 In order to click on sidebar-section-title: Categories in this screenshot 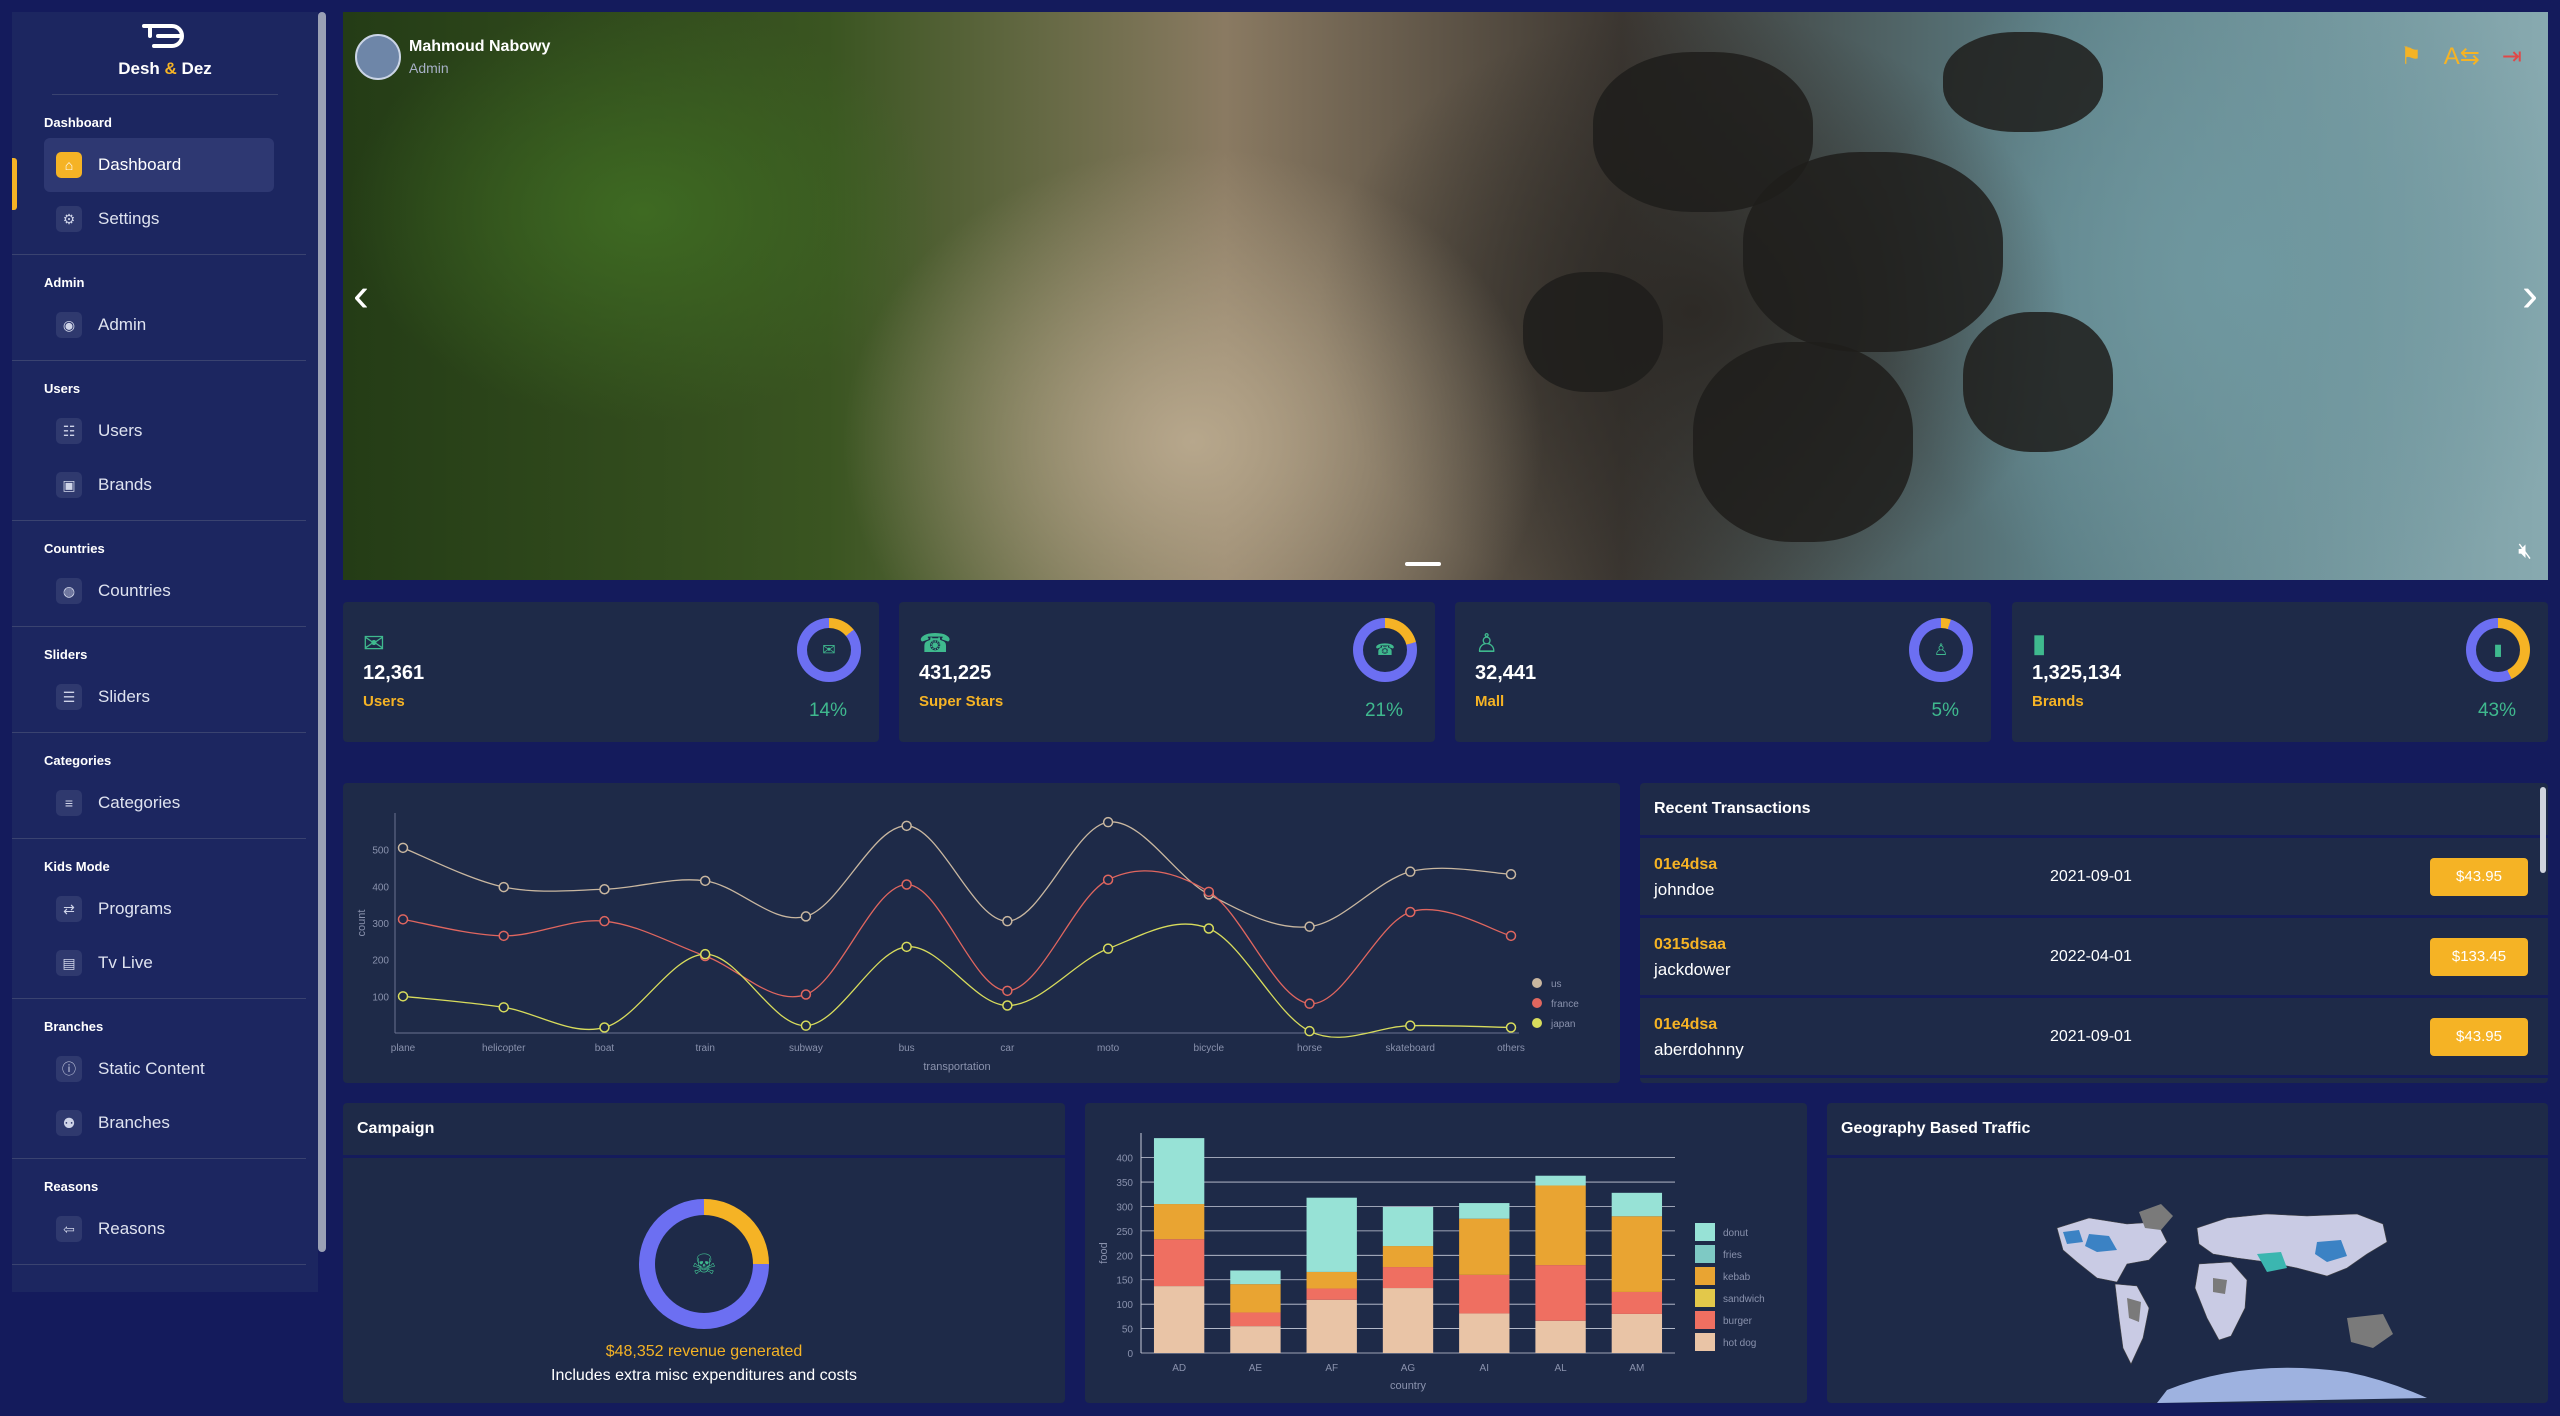, I will do `click(78, 760)`.